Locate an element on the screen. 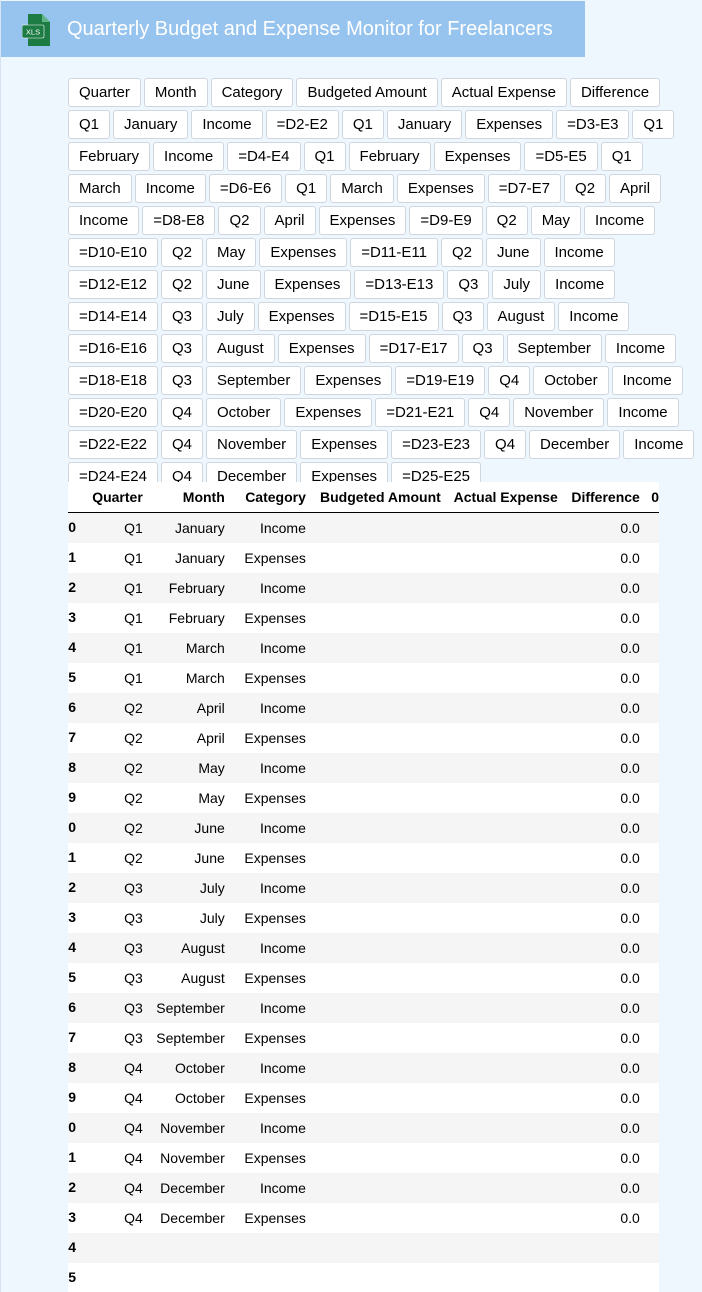 The image size is (702, 1292). actual-expense-cell is located at coordinates (499, 978).